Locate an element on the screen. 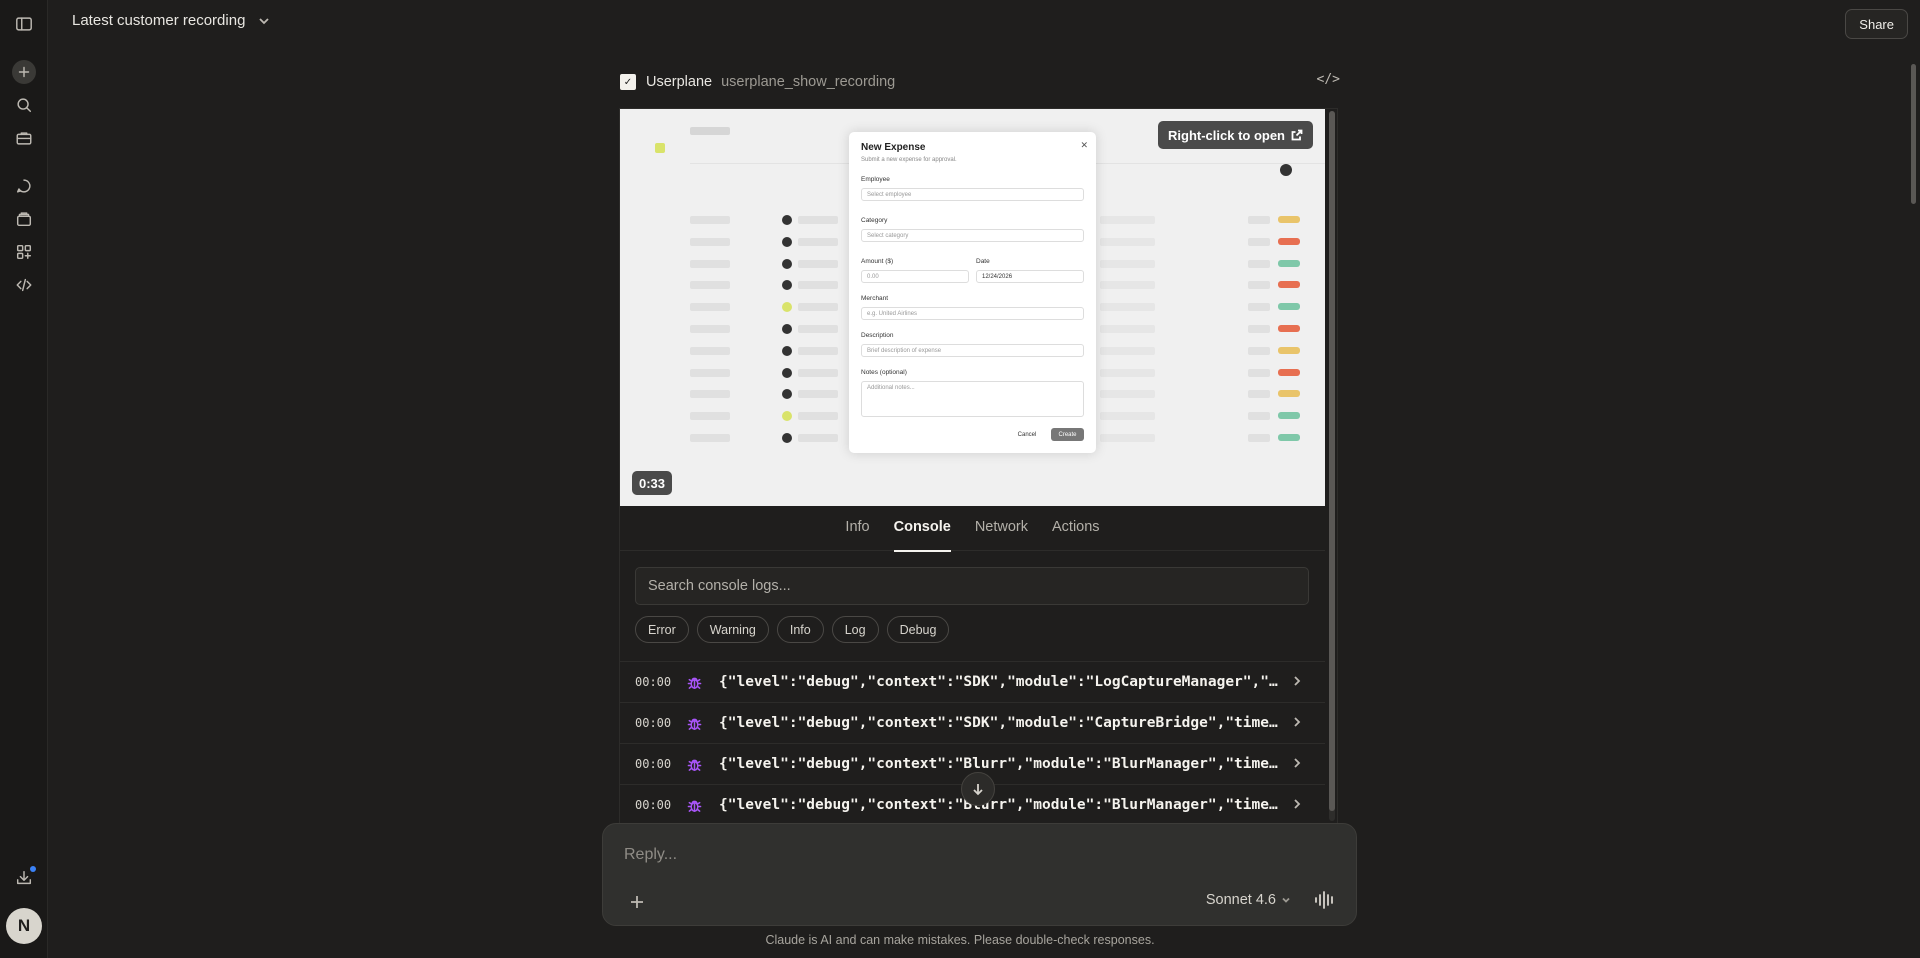  chat-title-dropdown: Latest customer recording is located at coordinates (171, 20).